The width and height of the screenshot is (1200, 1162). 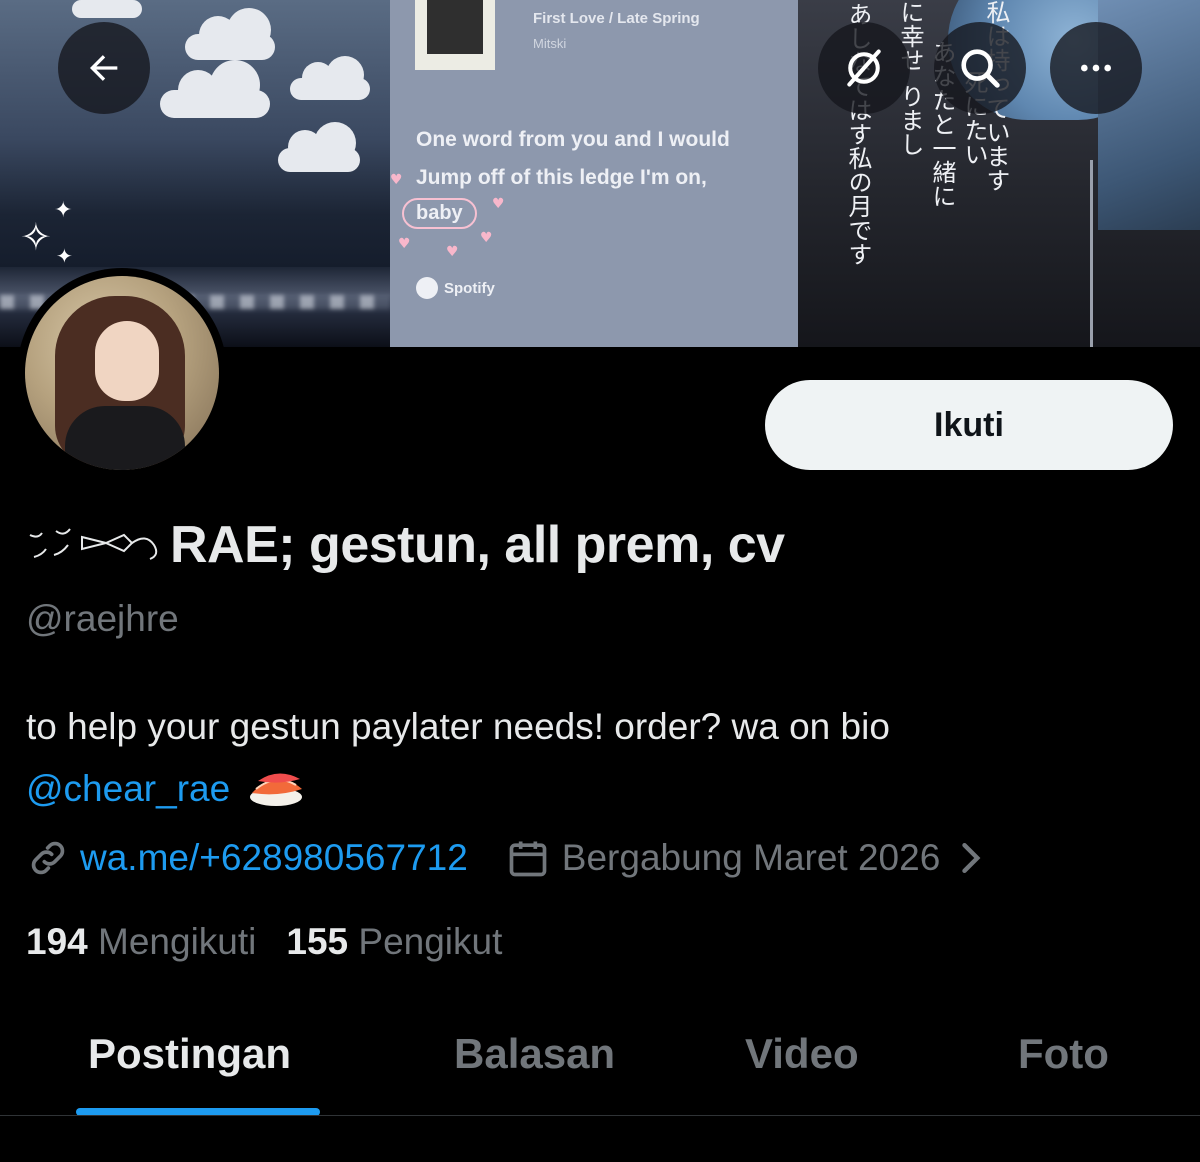 What do you see at coordinates (430, 941) in the screenshot?
I see `followers-label: Pengikut` at bounding box center [430, 941].